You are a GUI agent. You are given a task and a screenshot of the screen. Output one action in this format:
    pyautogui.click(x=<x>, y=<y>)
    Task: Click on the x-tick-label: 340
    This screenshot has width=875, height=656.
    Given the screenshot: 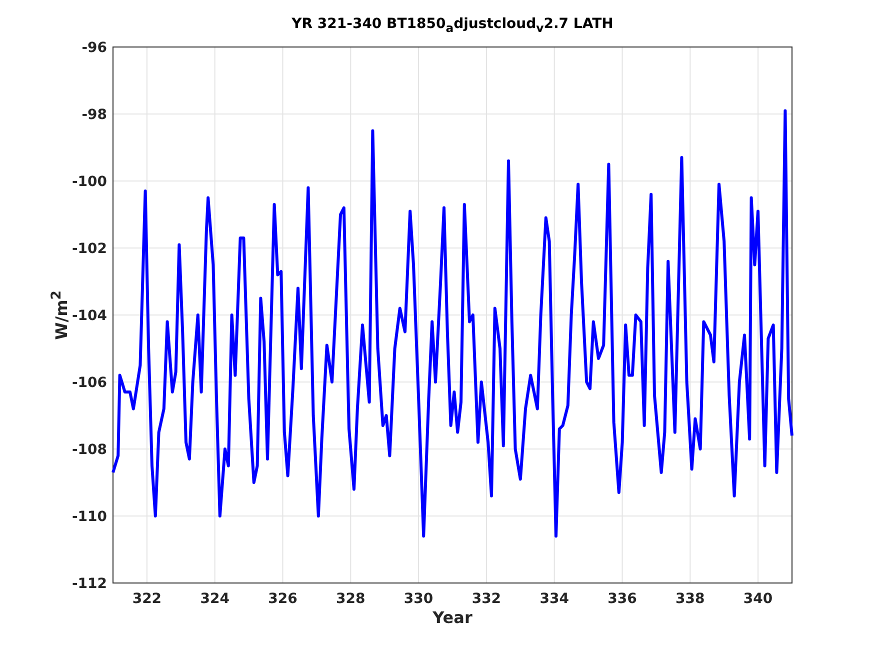 What is the action you would take?
    pyautogui.click(x=758, y=599)
    